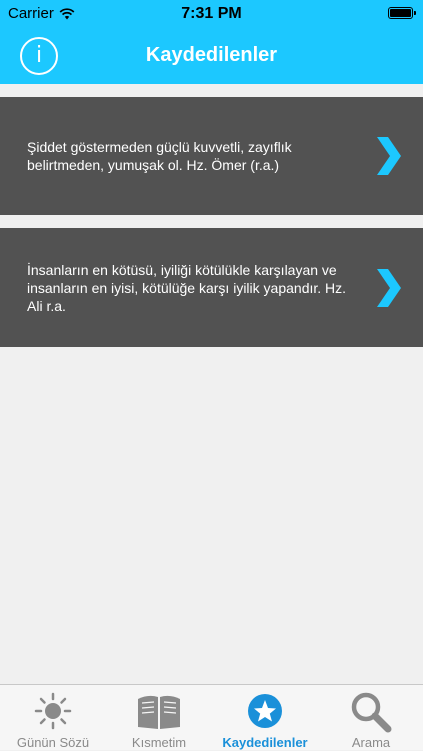 The width and height of the screenshot is (423, 751). What do you see at coordinates (402, 13) in the screenshot?
I see `battery-icon` at bounding box center [402, 13].